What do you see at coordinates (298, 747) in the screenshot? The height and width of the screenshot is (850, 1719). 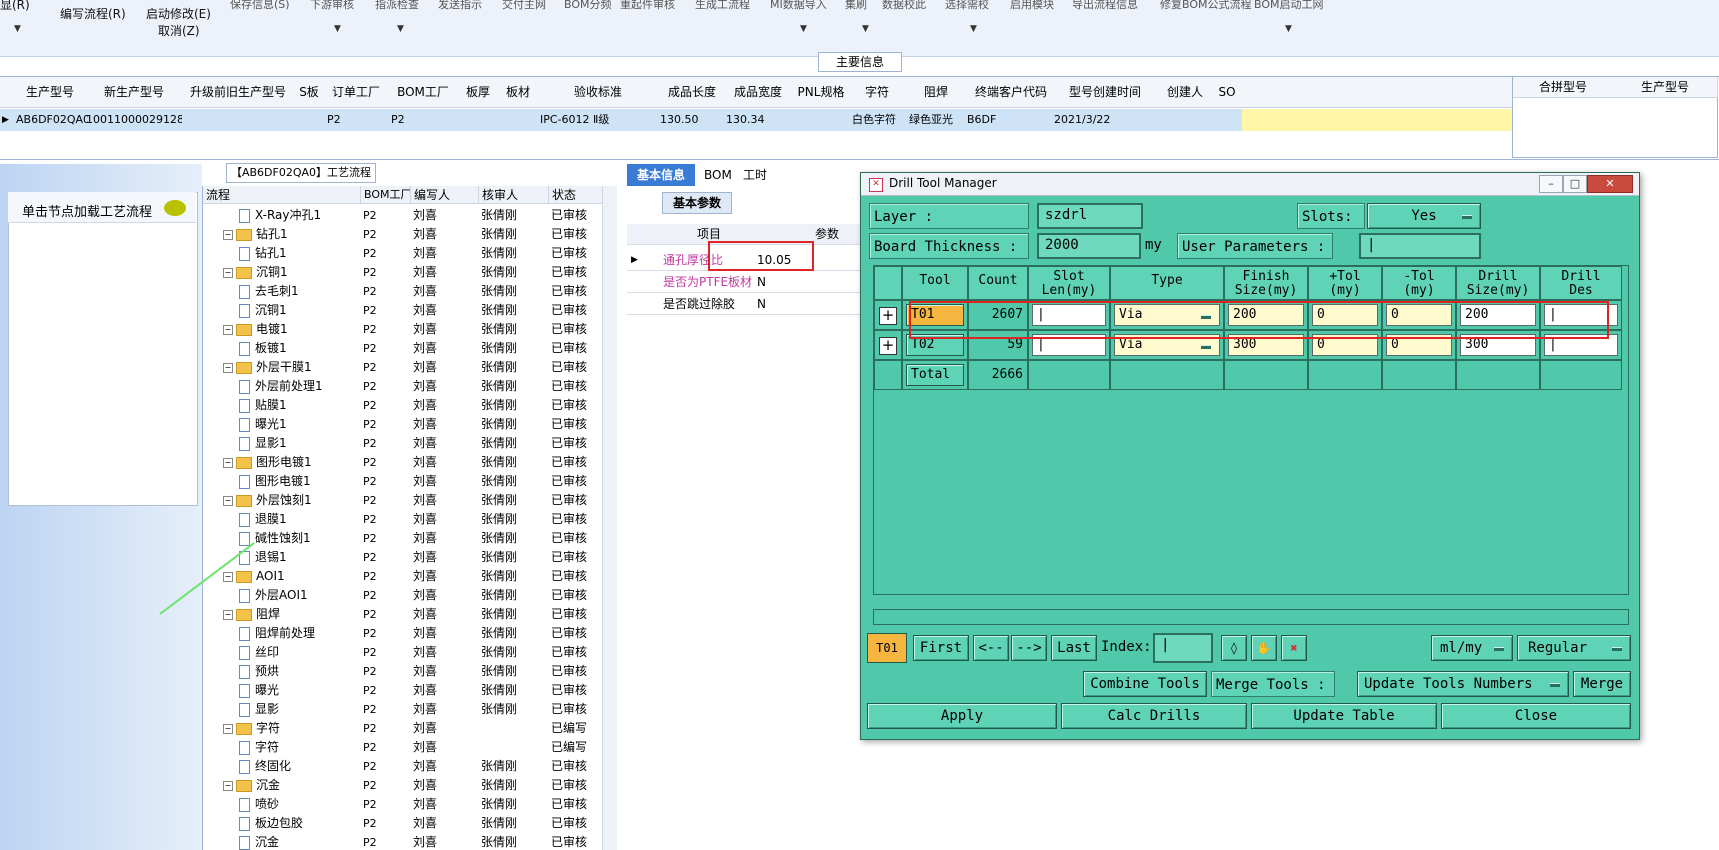 I see `tree-node: 字符` at bounding box center [298, 747].